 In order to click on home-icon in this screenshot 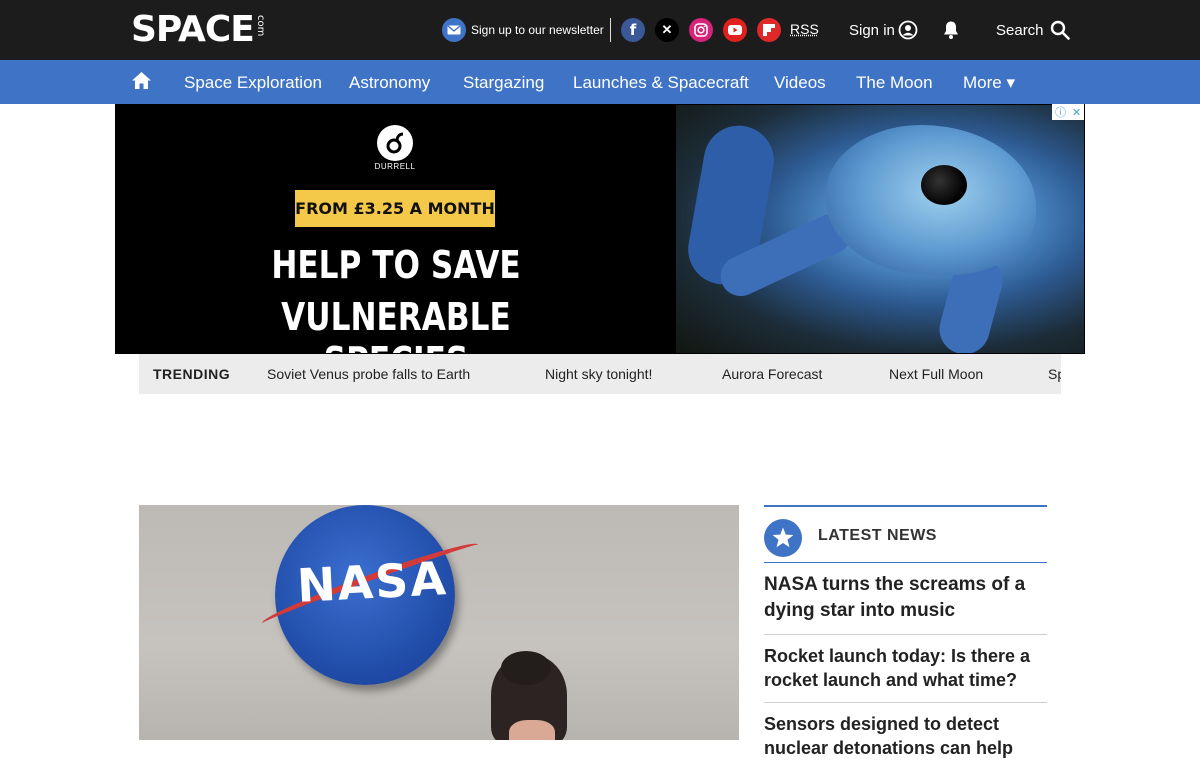, I will do `click(141, 83)`.